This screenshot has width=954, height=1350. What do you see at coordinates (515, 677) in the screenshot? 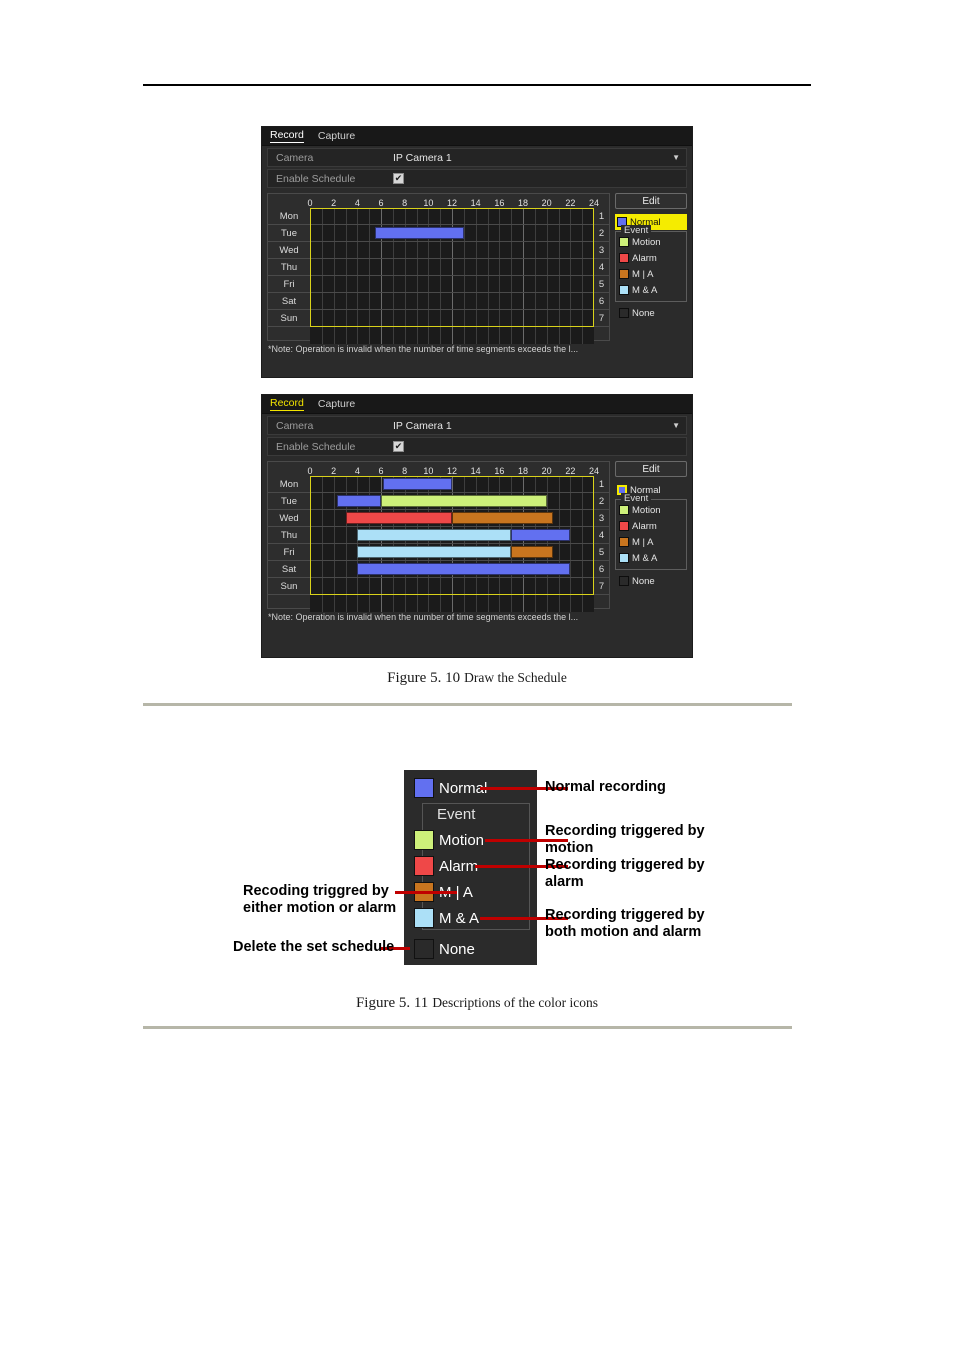
I see `figure-1-text: Draw the Schedule` at bounding box center [515, 677].